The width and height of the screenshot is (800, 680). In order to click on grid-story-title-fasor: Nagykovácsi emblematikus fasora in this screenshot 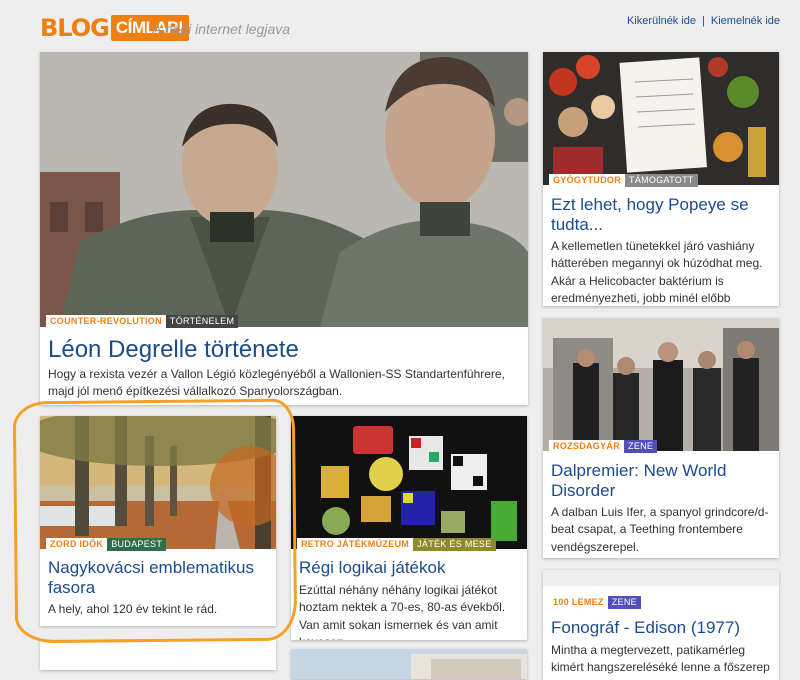, I will do `click(158, 578)`.